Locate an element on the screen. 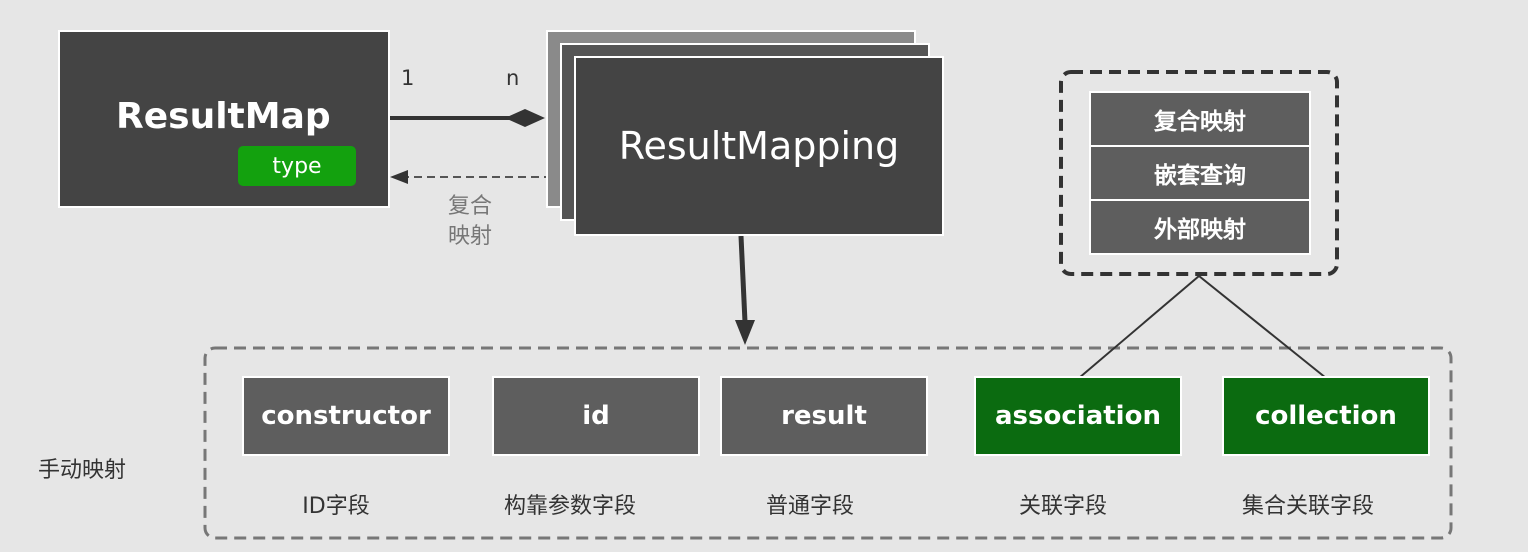 The width and height of the screenshot is (1528, 552). caption-constructor: ID字段 is located at coordinates (336, 506).